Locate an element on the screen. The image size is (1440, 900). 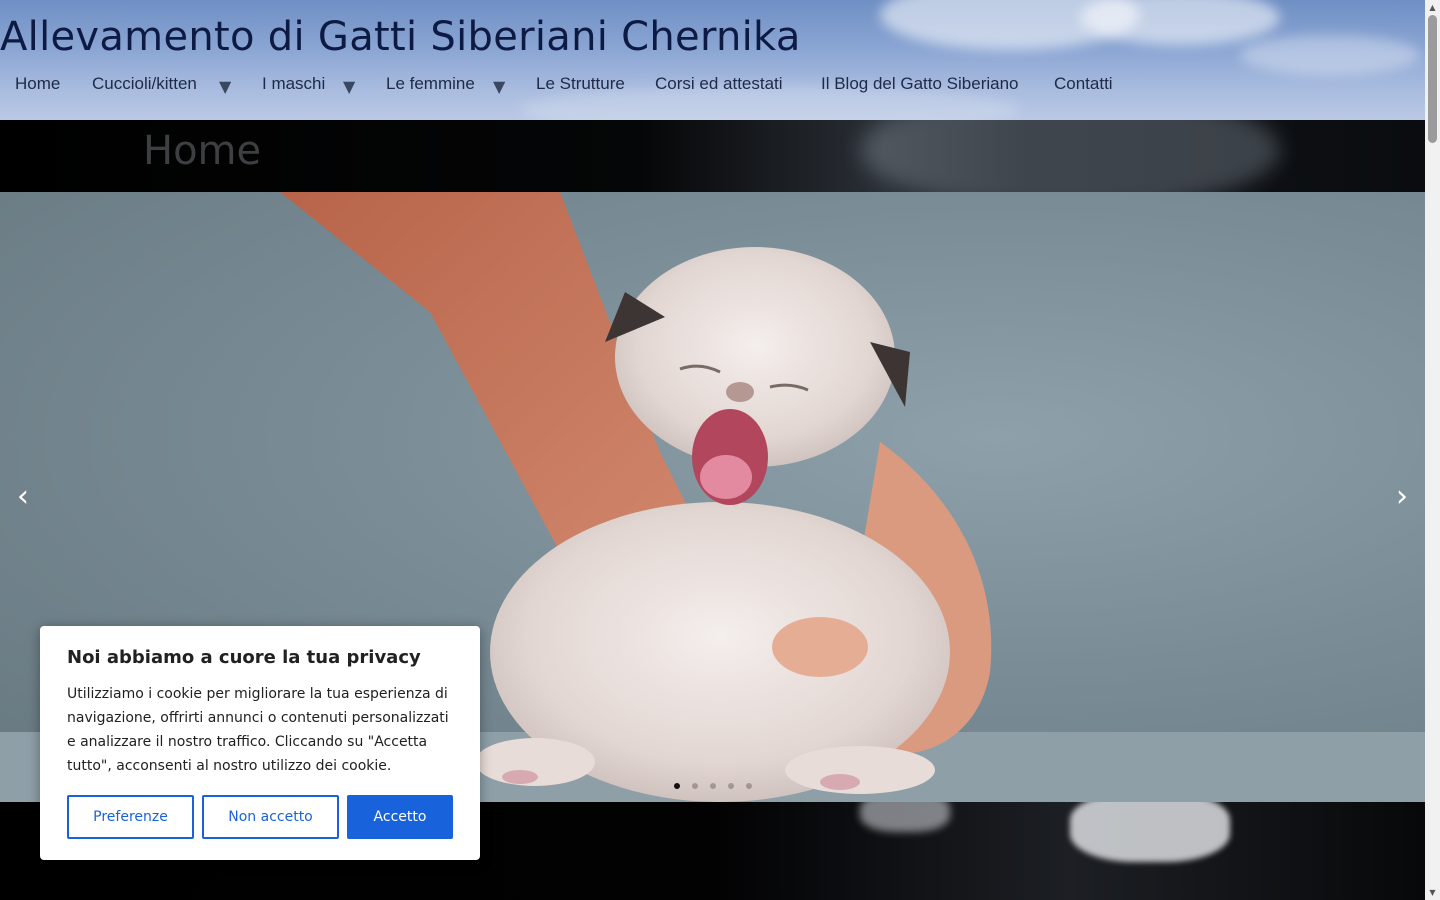
nav-item-cuccioli: Cuccioli/kitten is located at coordinates (144, 84).